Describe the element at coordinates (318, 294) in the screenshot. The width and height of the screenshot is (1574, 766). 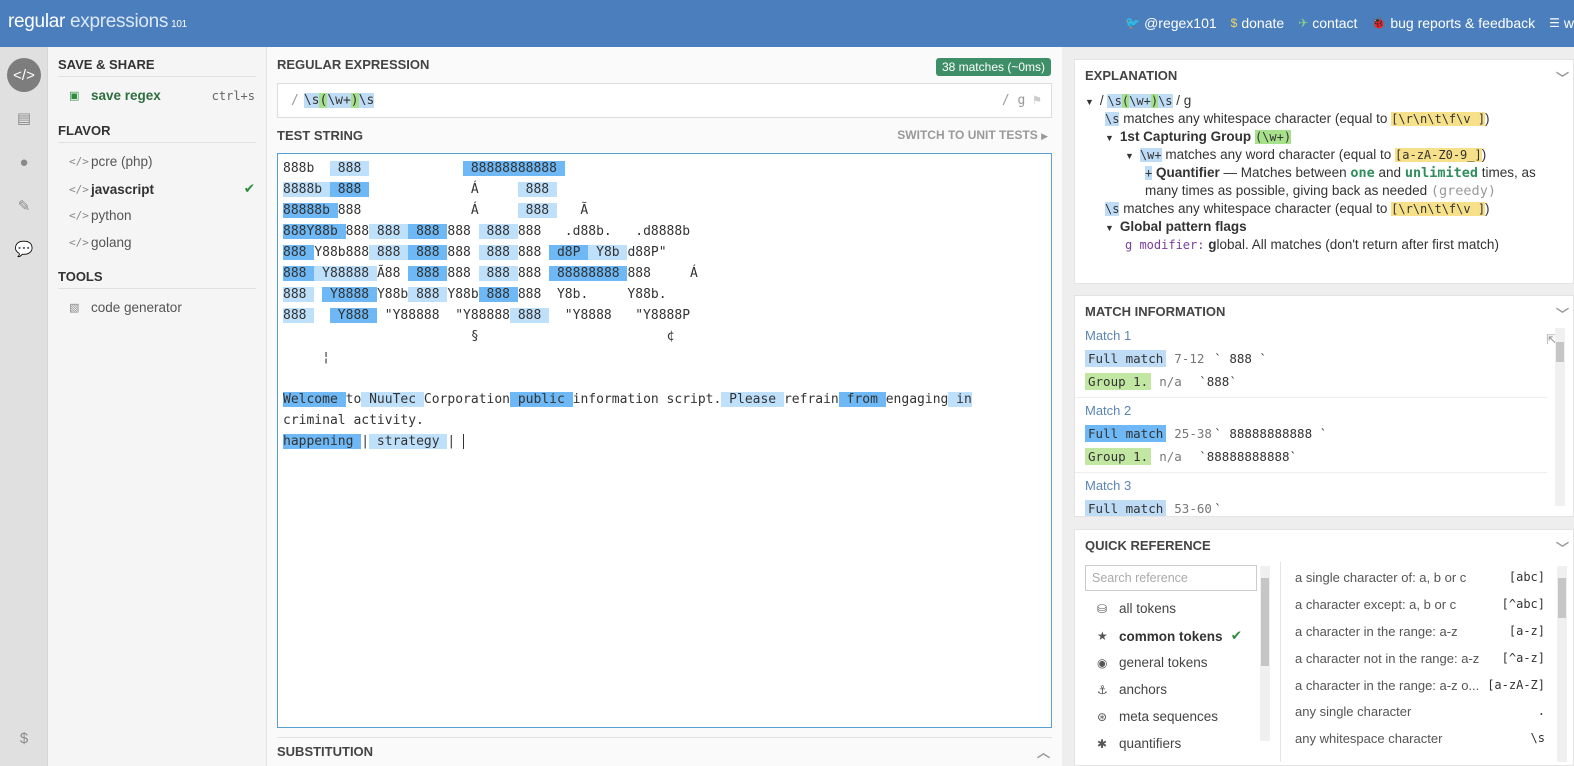
I see `test-text` at that location.